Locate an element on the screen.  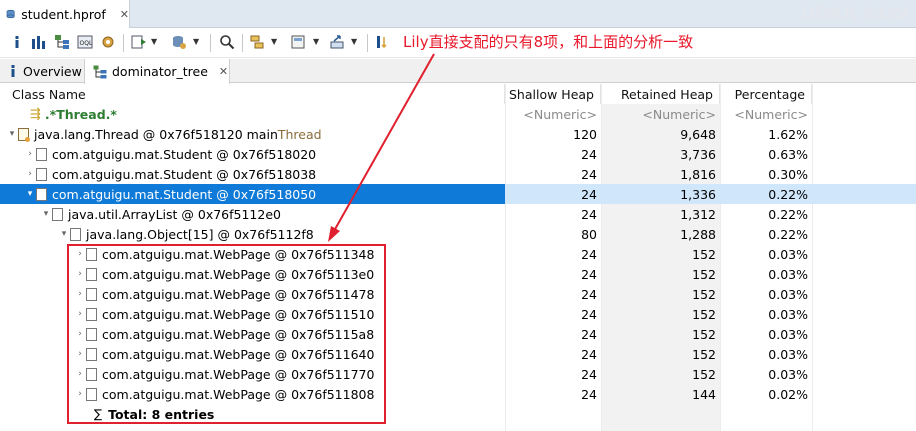
row-retained-heap: 1,336 is located at coordinates (660, 194).